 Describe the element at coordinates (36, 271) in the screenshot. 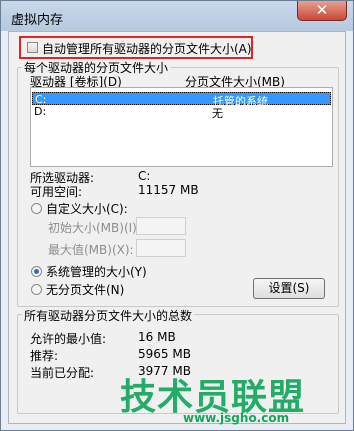

I see `system-managed-radio` at that location.